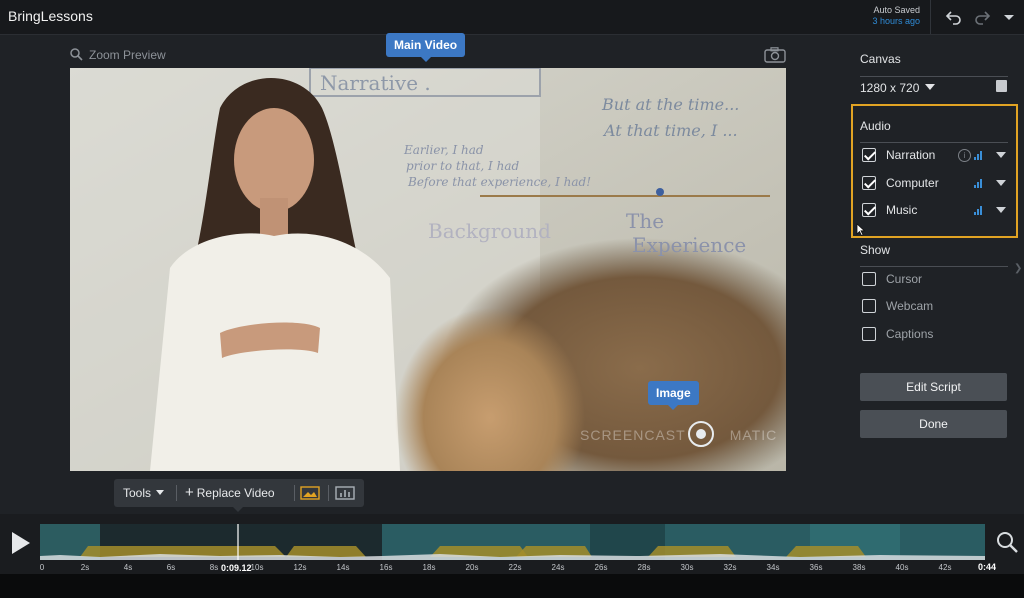 The height and width of the screenshot is (598, 1024). What do you see at coordinates (816, 567) in the screenshot?
I see `timeline-tick-label: 36s` at bounding box center [816, 567].